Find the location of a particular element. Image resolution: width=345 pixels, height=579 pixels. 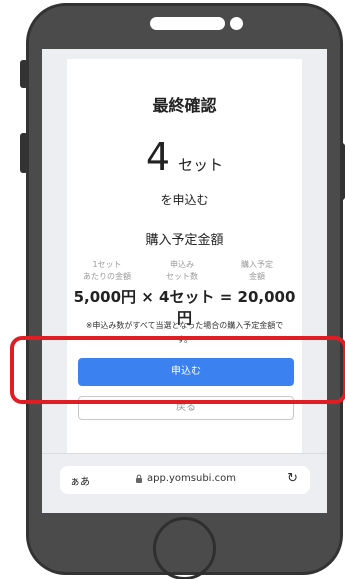

column-label-line: 金額 is located at coordinates (257, 276).